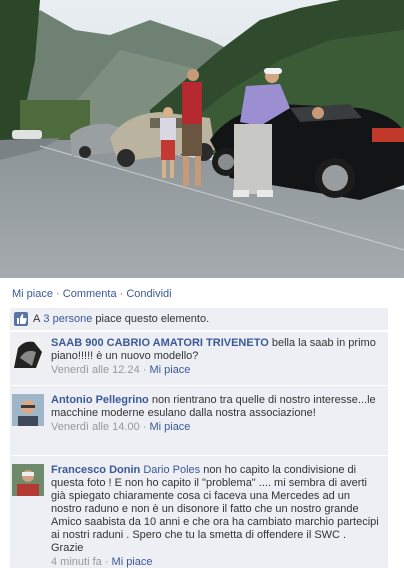 This screenshot has height=572, width=404. Describe the element at coordinates (148, 294) in the screenshot. I see `share-link: Condividi` at that location.